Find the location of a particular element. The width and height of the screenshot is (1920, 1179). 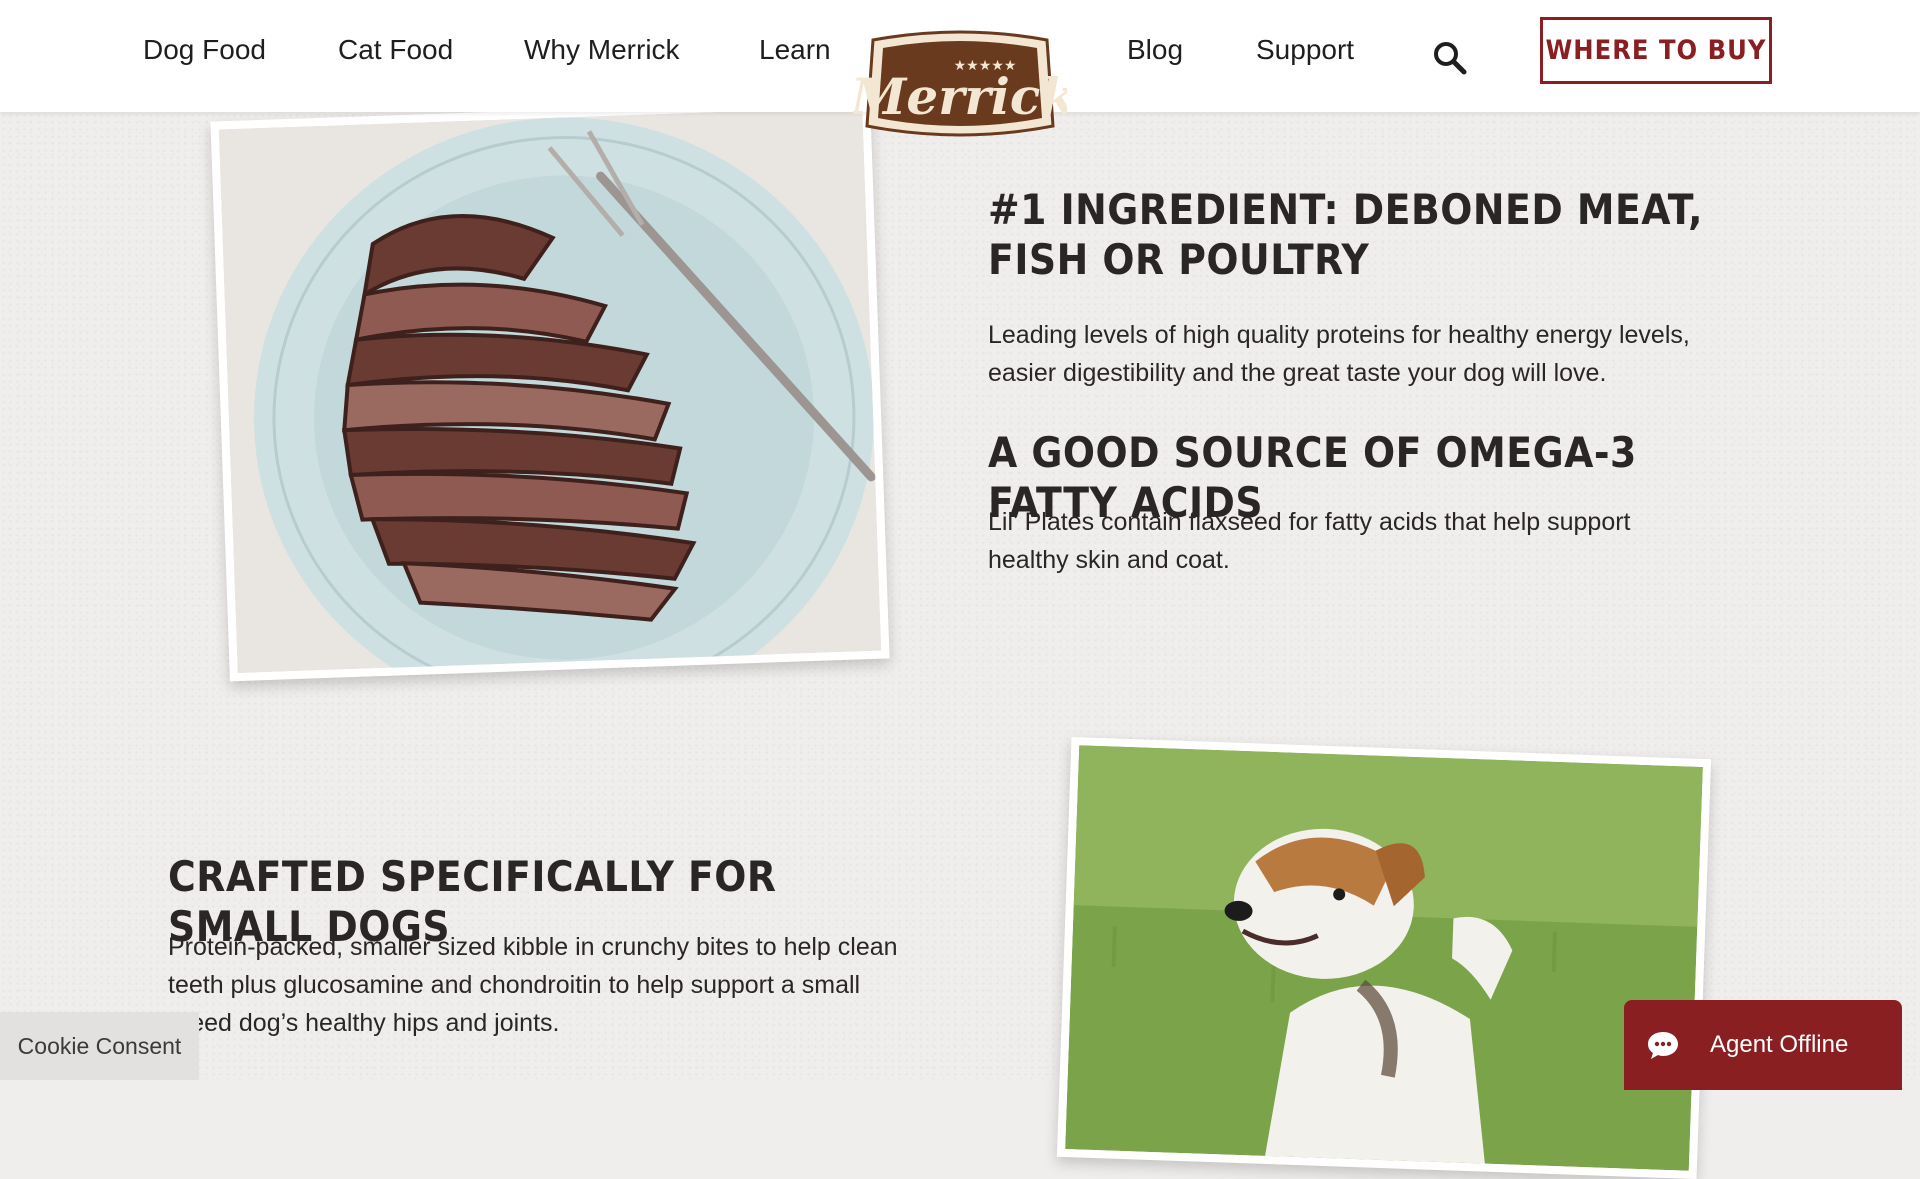

agent-status-label: Agent Offline is located at coordinates (1779, 1044).